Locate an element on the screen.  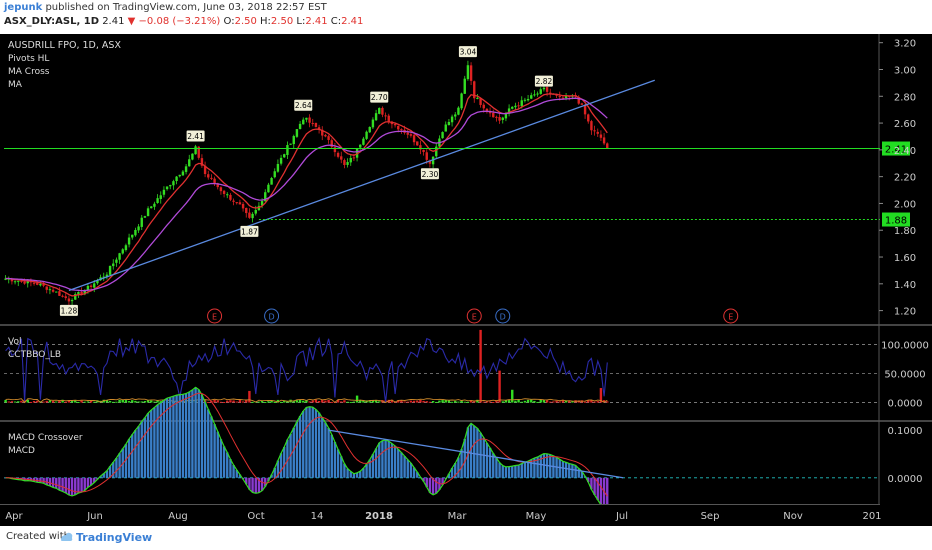
vol-tick-label: 50.0000 is located at coordinates (904, 375).